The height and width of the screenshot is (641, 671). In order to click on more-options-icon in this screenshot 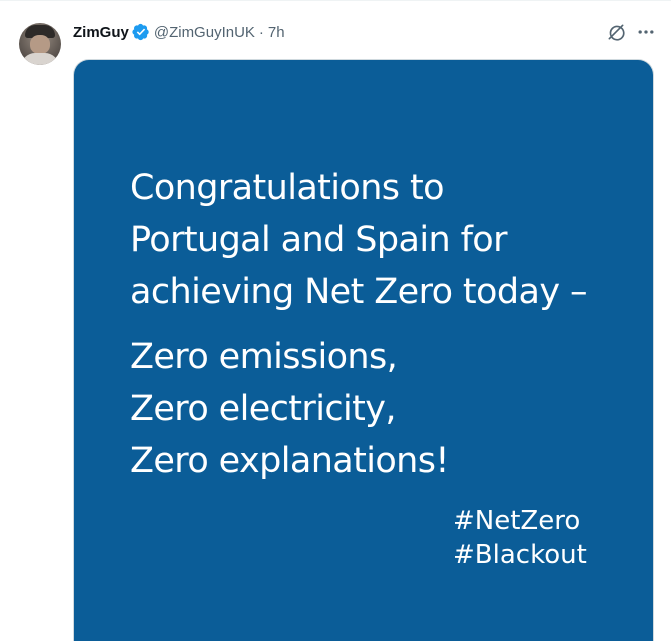, I will do `click(646, 32)`.